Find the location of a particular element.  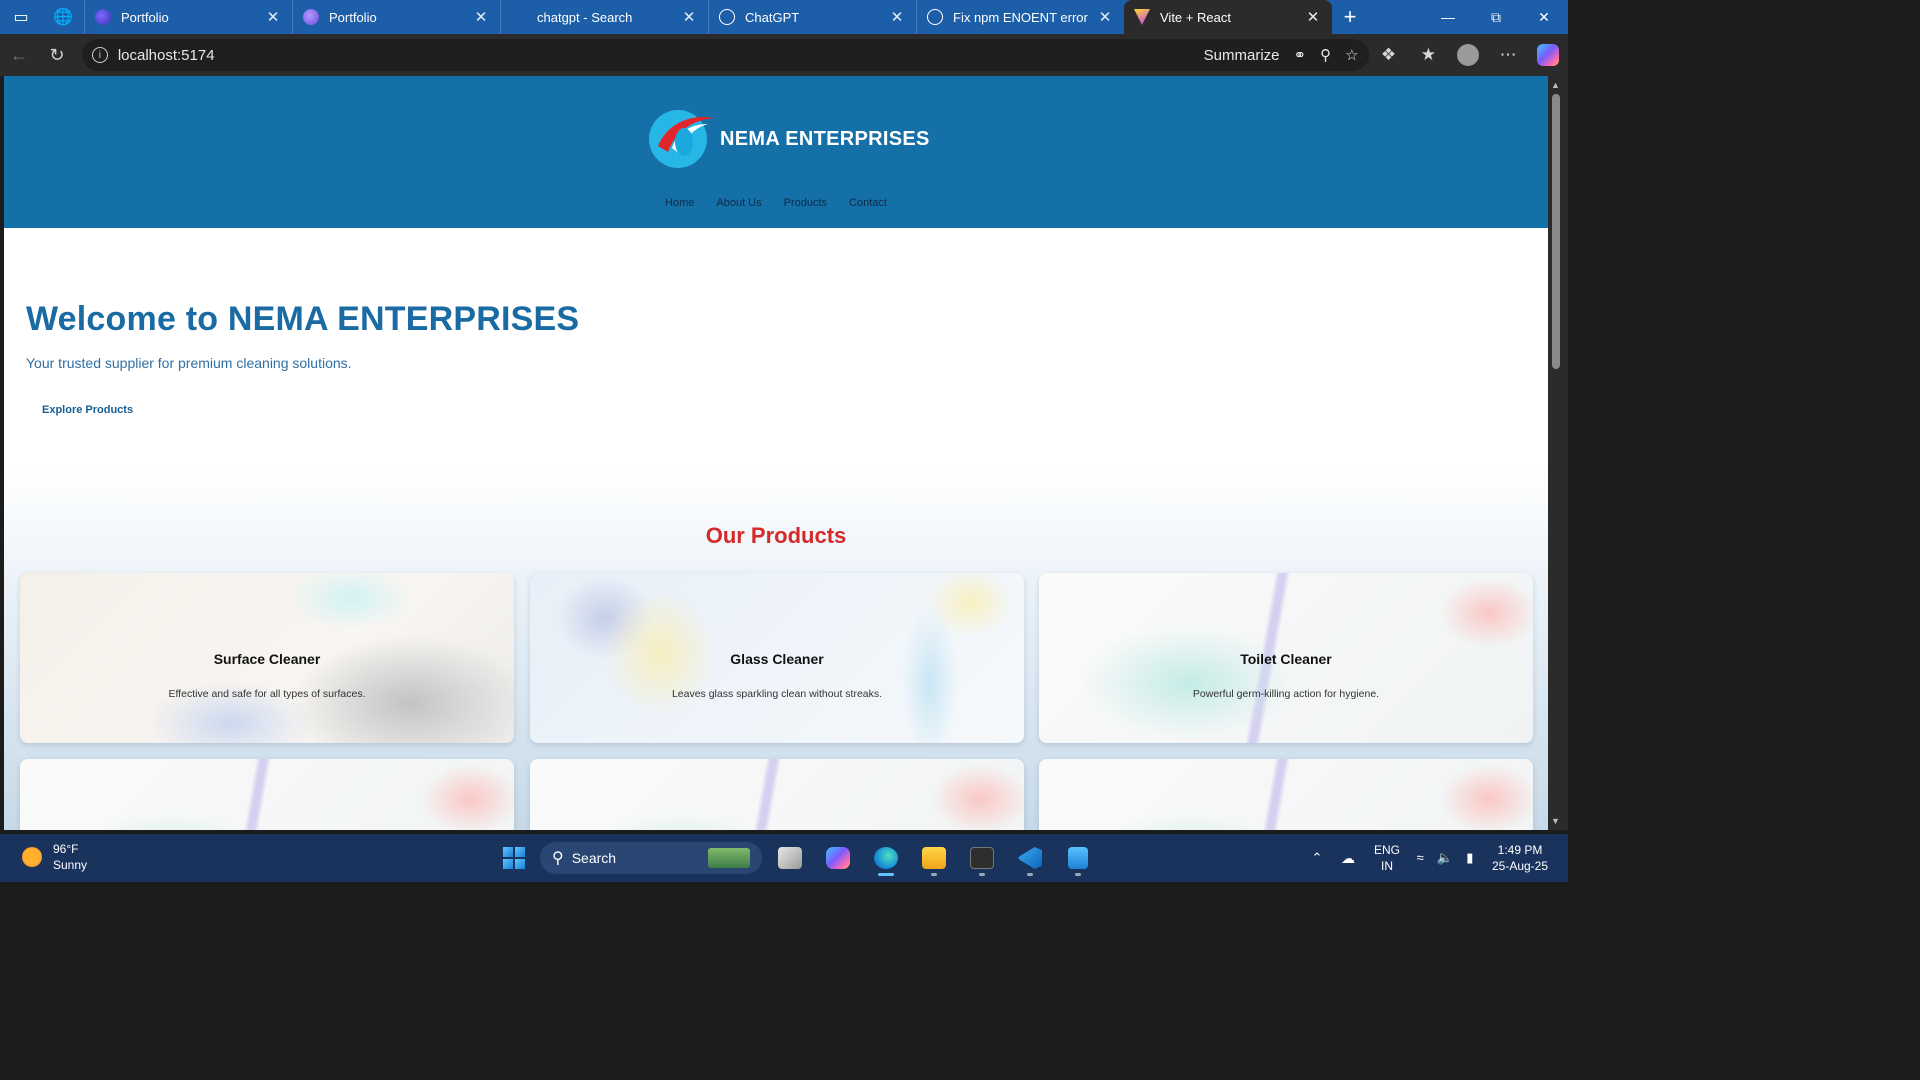

scroll-up-icon: ▲ is located at coordinates (1555, 85).